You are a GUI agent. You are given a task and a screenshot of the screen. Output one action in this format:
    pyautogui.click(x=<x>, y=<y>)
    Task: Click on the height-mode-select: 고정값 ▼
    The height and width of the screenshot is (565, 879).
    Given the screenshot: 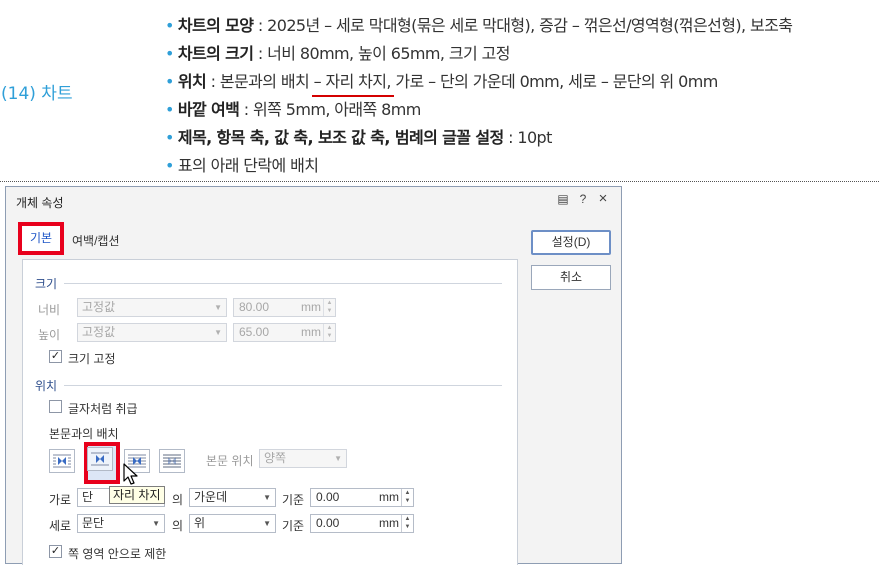 What is the action you would take?
    pyautogui.click(x=152, y=332)
    